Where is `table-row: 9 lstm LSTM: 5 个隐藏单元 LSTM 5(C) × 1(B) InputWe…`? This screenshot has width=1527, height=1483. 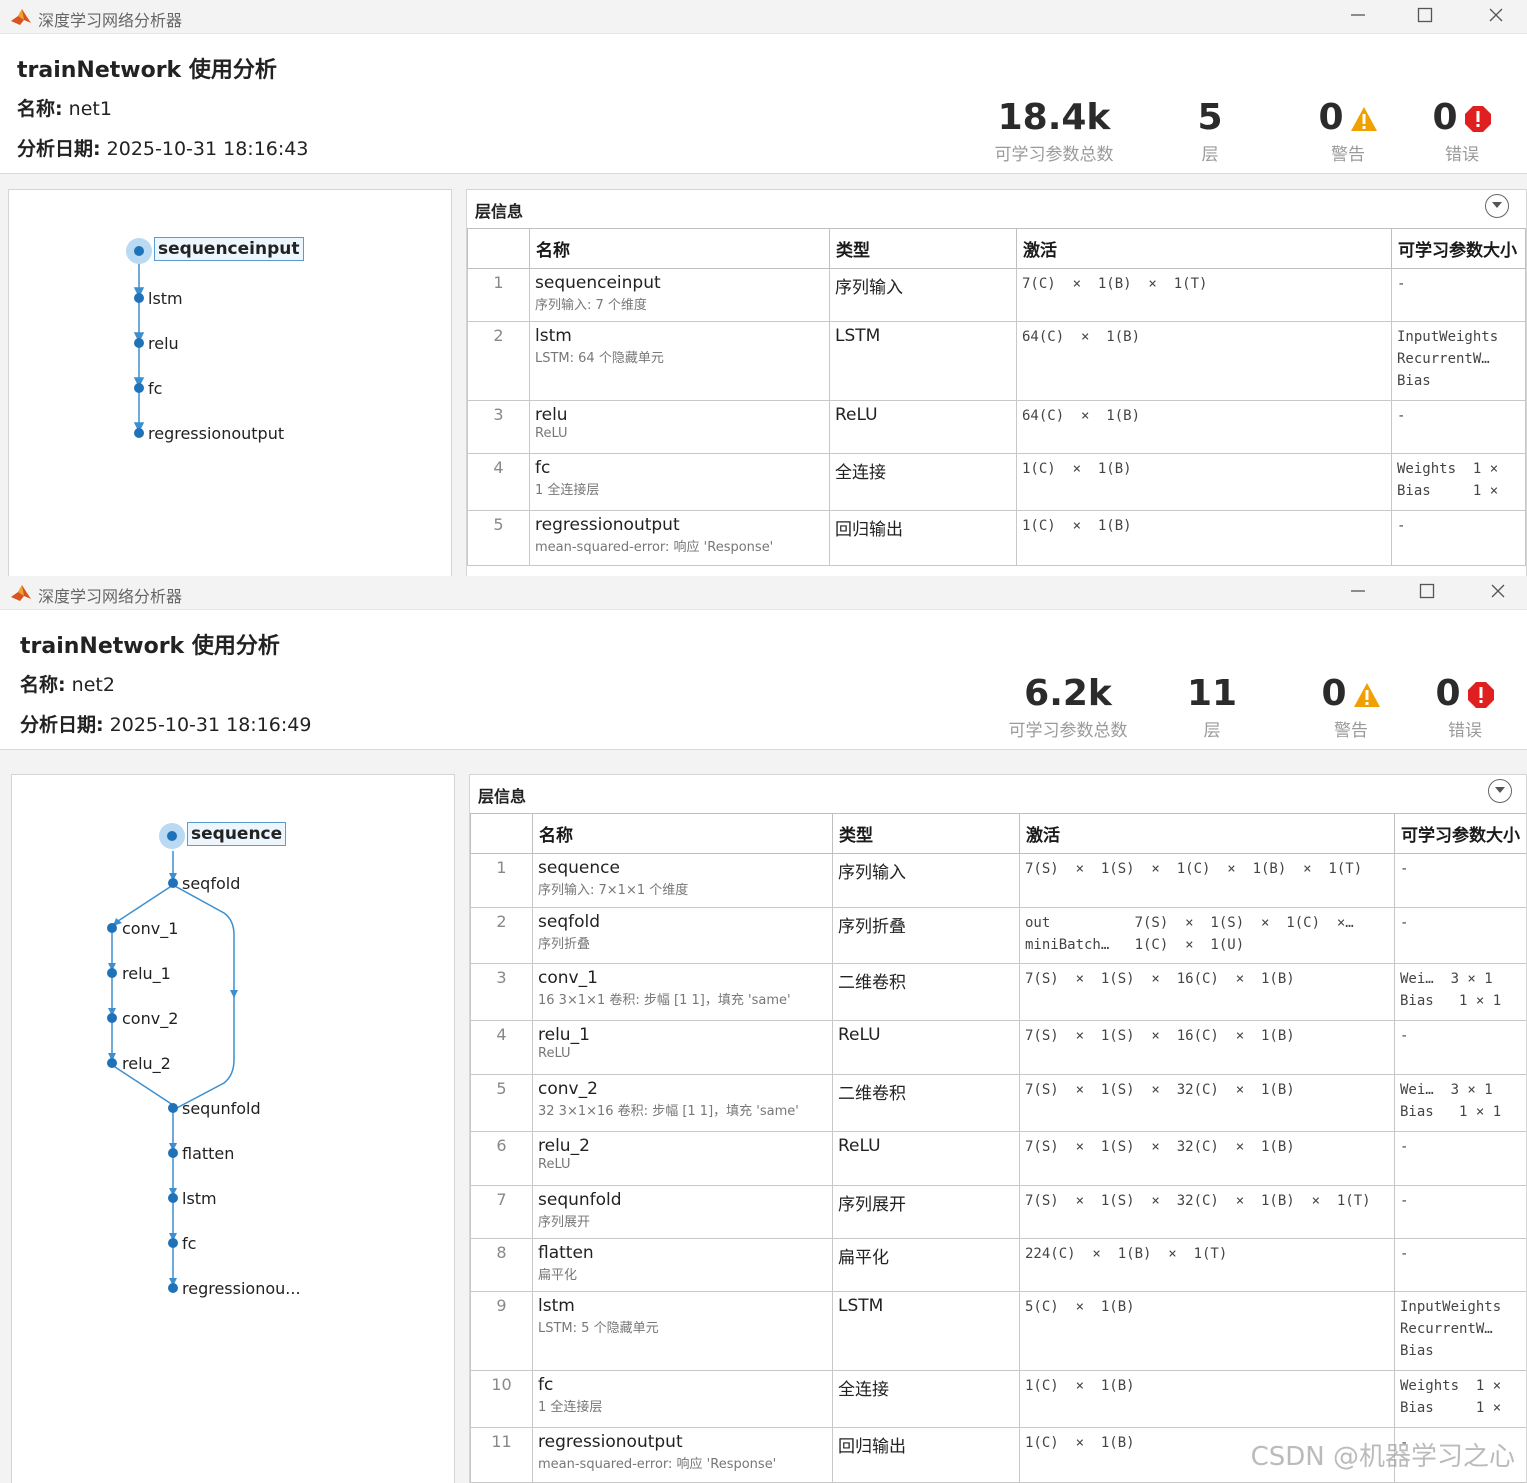
table-row: 9 lstm LSTM: 5 个隐藏单元 LSTM 5(C) × 1(B) InputWe… is located at coordinates (998, 1331).